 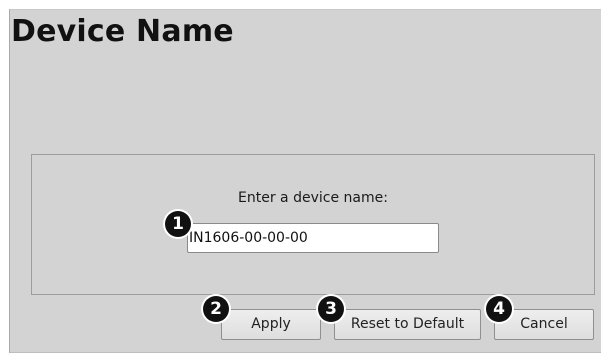 What do you see at coordinates (122, 31) in the screenshot?
I see `page-title: Device Name` at bounding box center [122, 31].